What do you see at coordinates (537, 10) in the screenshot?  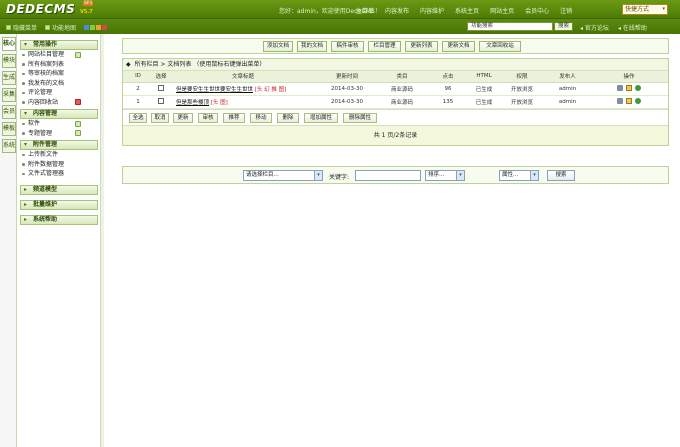 I see `nav-member-center: 会员中心` at bounding box center [537, 10].